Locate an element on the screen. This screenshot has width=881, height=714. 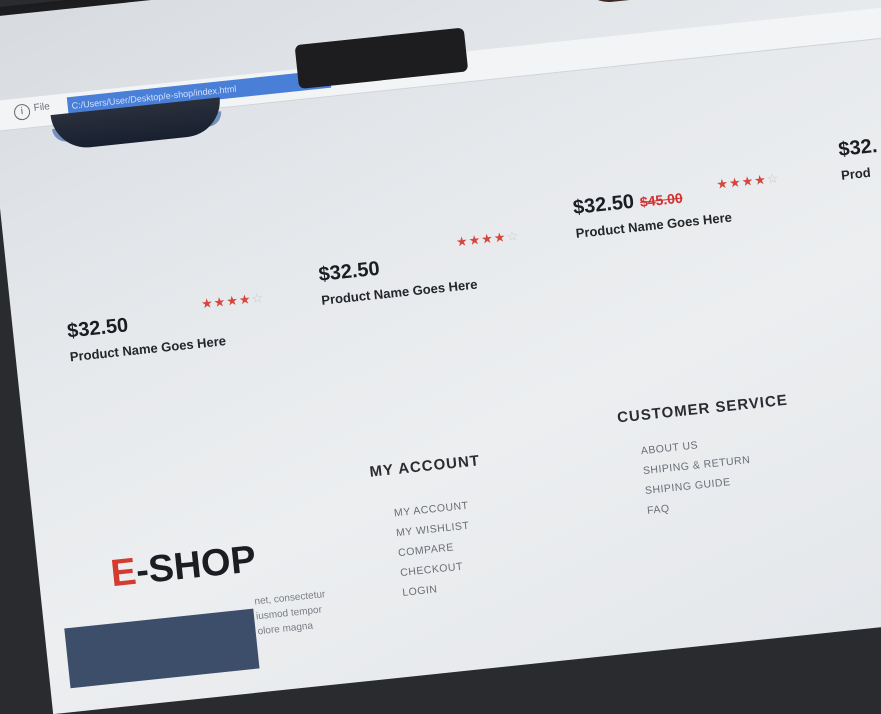
link-shipping-return: SHIPING & RETURN is located at coordinates (696, 465).